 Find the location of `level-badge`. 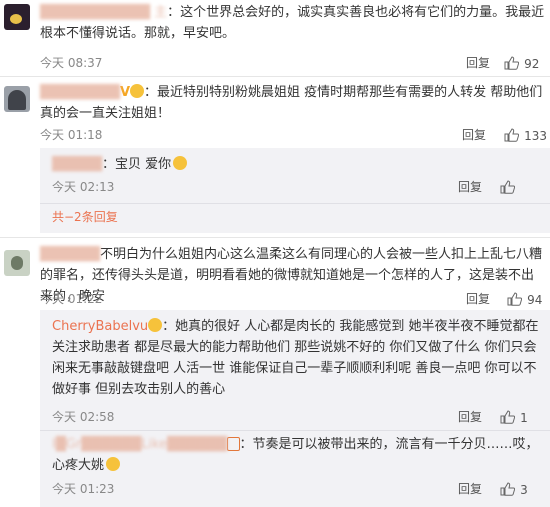

level-badge is located at coordinates (233, 444).